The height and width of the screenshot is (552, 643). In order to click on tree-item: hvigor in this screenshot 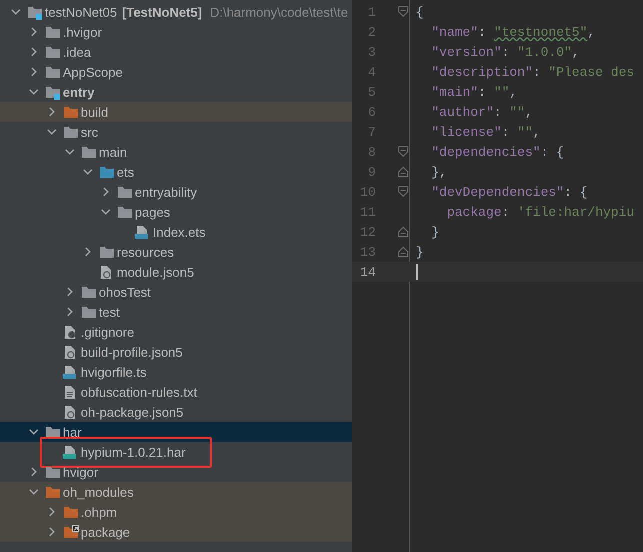, I will do `click(176, 472)`.